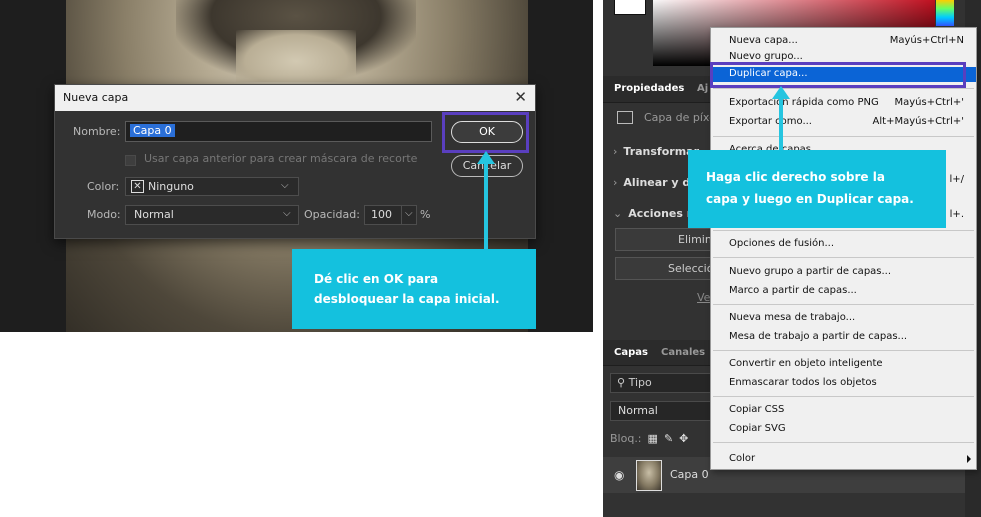 The width and height of the screenshot is (981, 517). What do you see at coordinates (649, 88) in the screenshot?
I see `tab-properties: Propiedades` at bounding box center [649, 88].